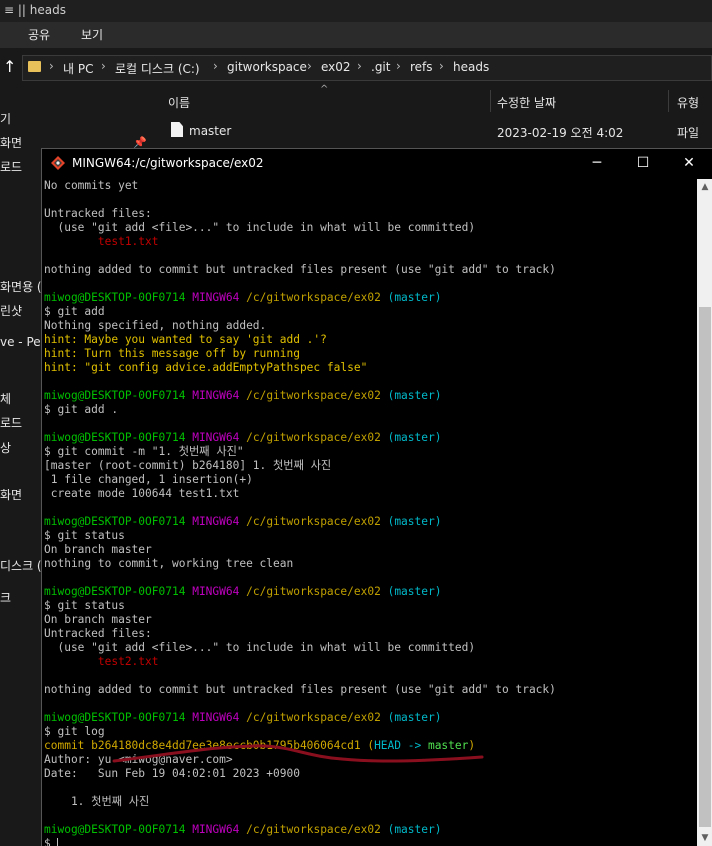 The height and width of the screenshot is (846, 712). I want to click on column-name: 이름, so click(179, 102).